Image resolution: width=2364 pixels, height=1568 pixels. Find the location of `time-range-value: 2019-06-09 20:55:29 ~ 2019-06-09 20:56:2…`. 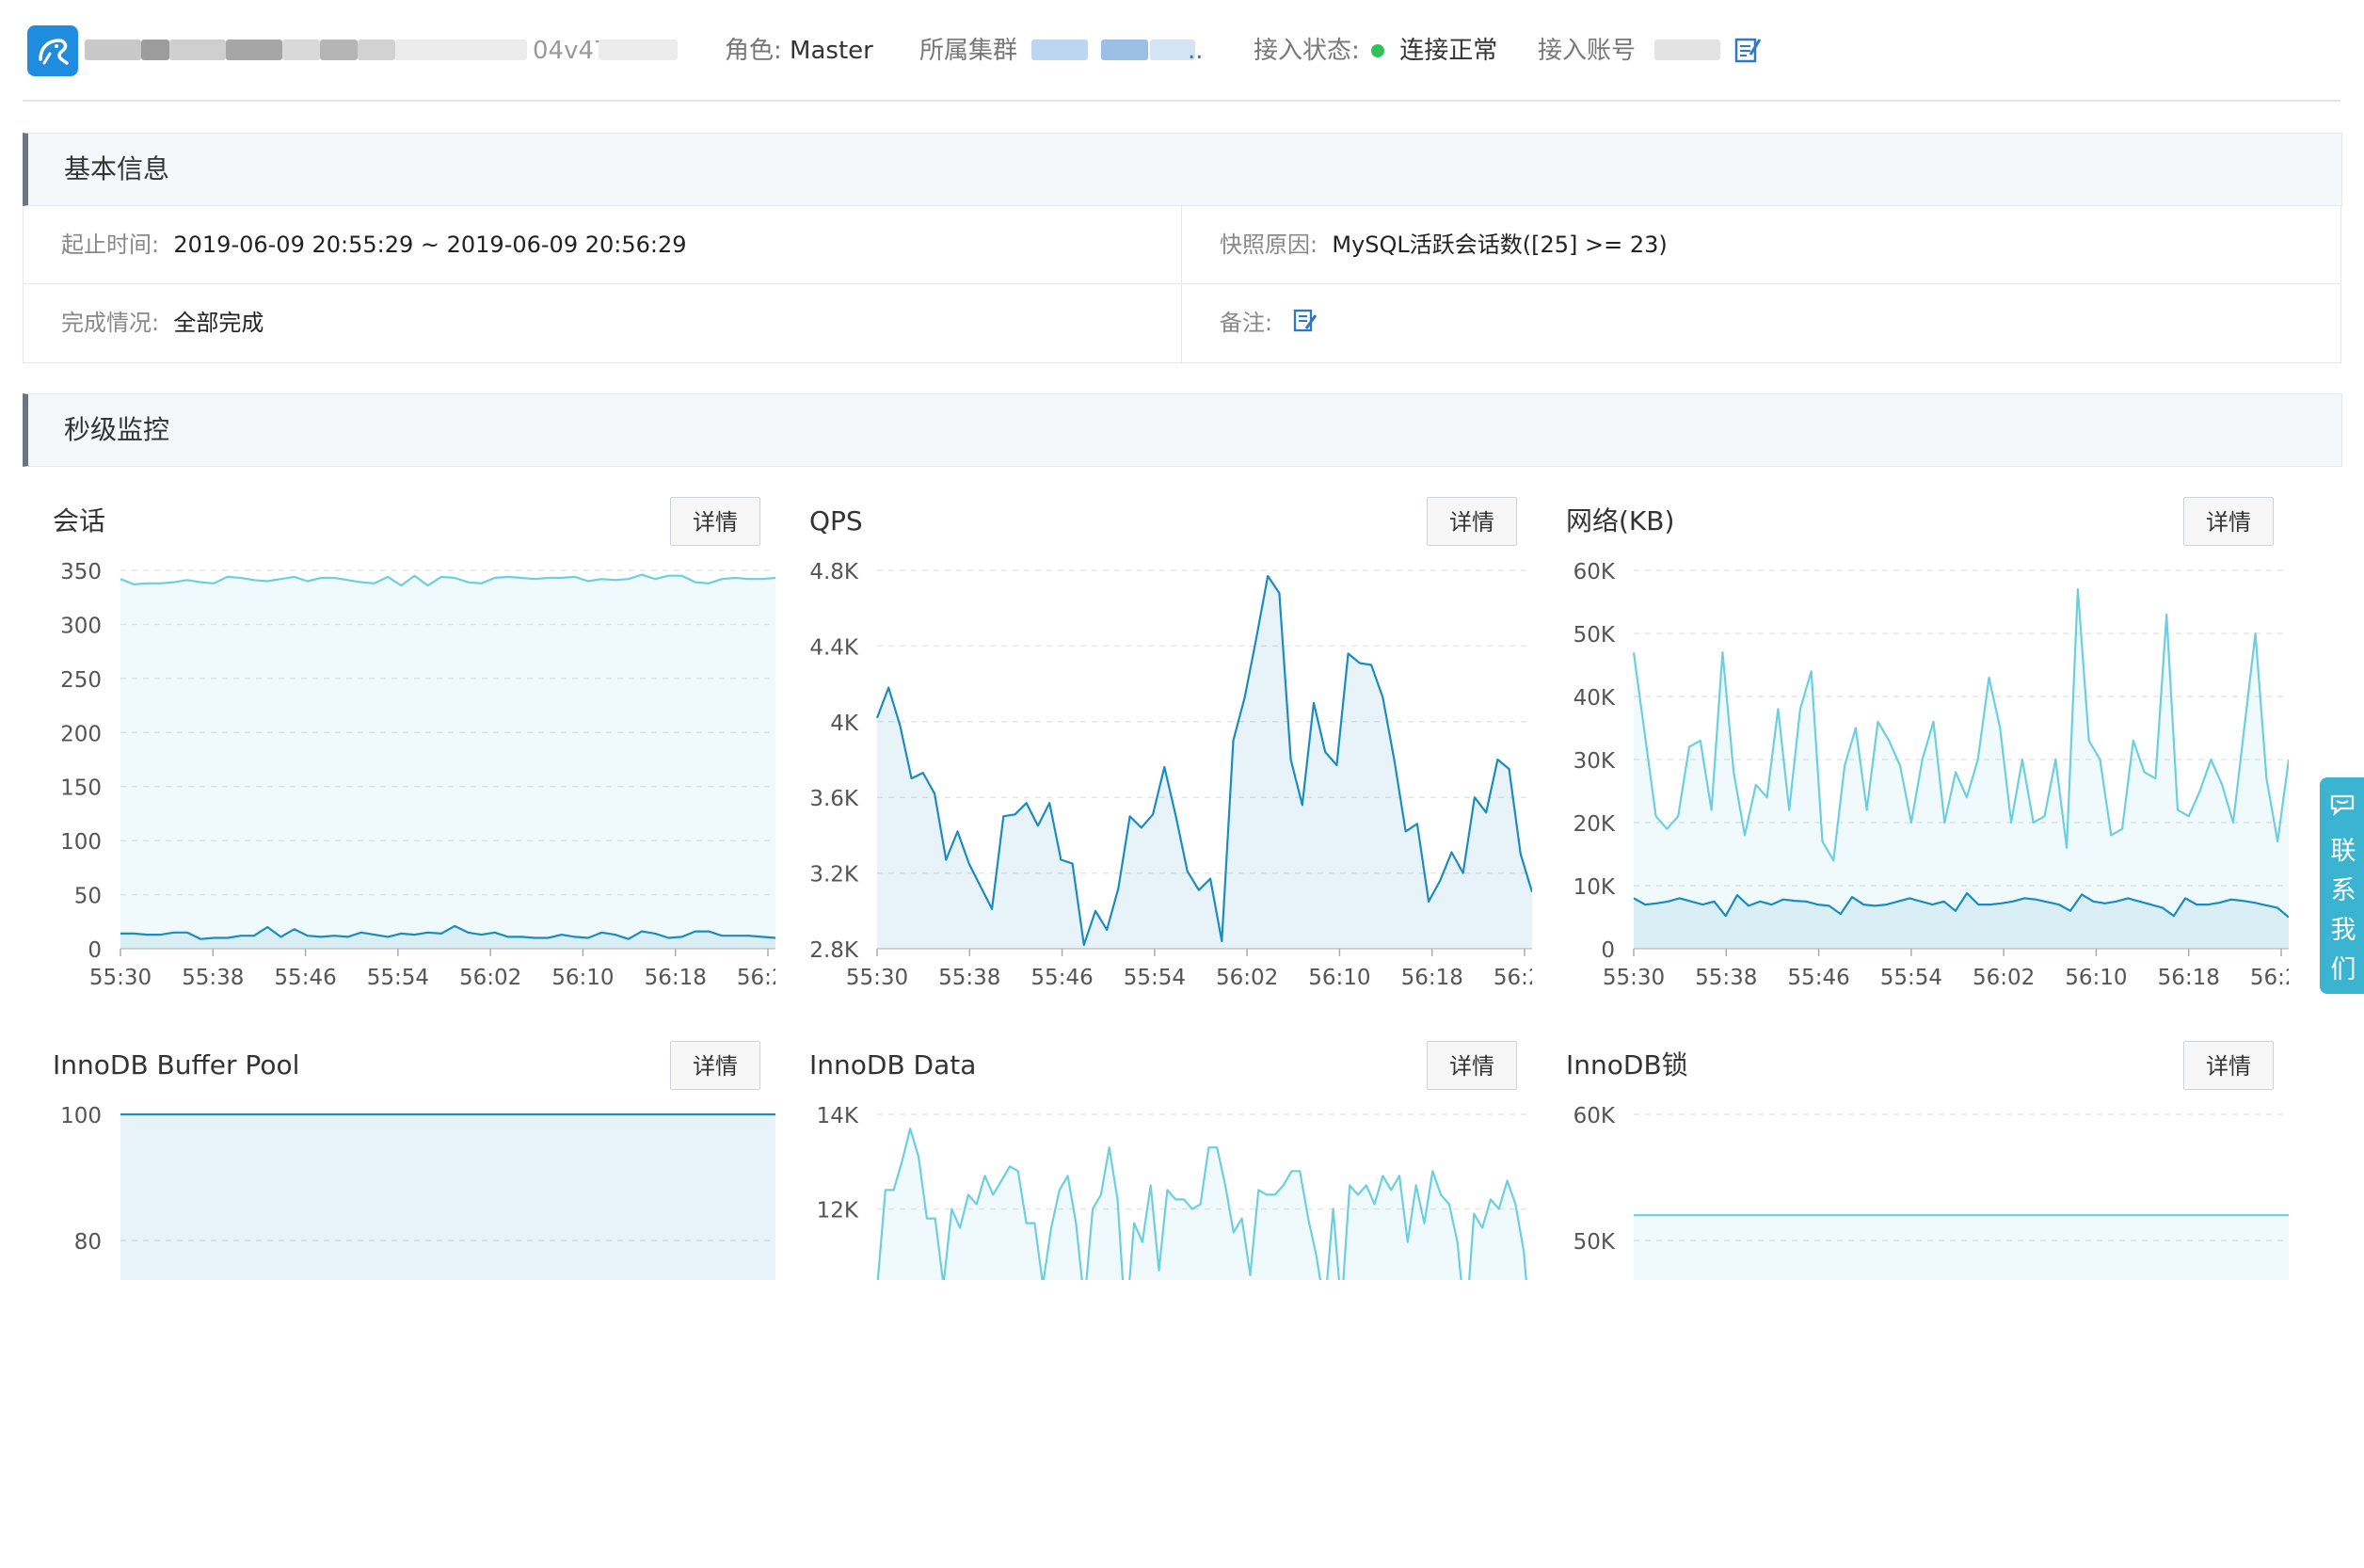

time-range-value: 2019-06-09 20:55:29 ~ 2019-06-09 20:56:2… is located at coordinates (430, 245).